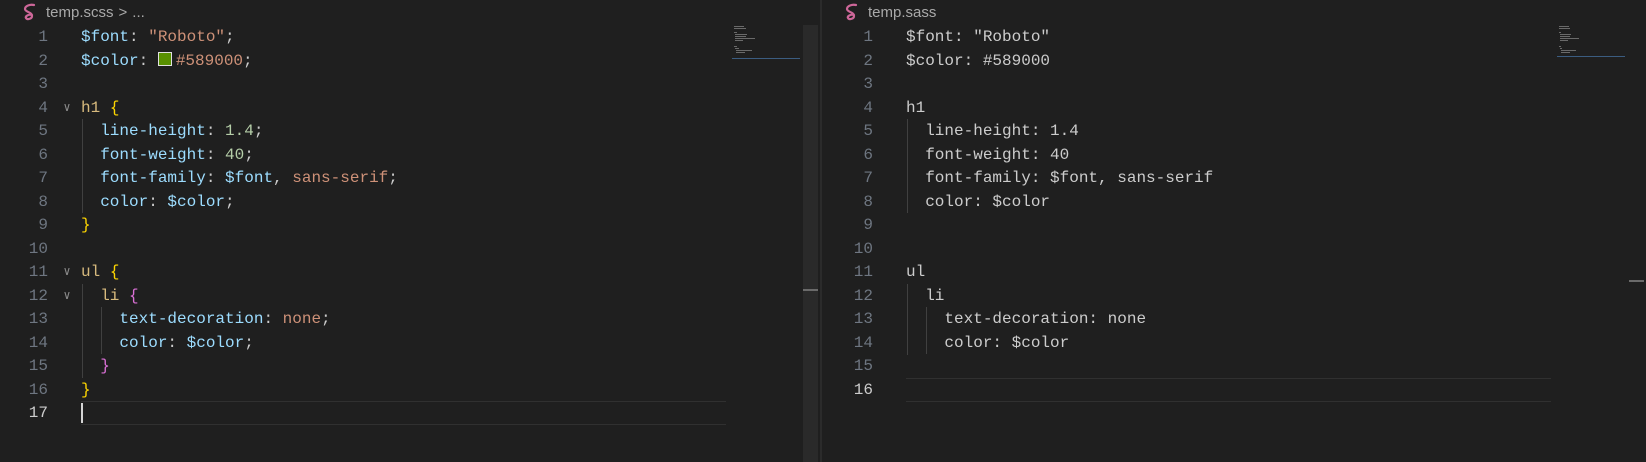 The width and height of the screenshot is (1646, 462). Describe the element at coordinates (400, 366) in the screenshot. I see `code-line: 15 }` at that location.